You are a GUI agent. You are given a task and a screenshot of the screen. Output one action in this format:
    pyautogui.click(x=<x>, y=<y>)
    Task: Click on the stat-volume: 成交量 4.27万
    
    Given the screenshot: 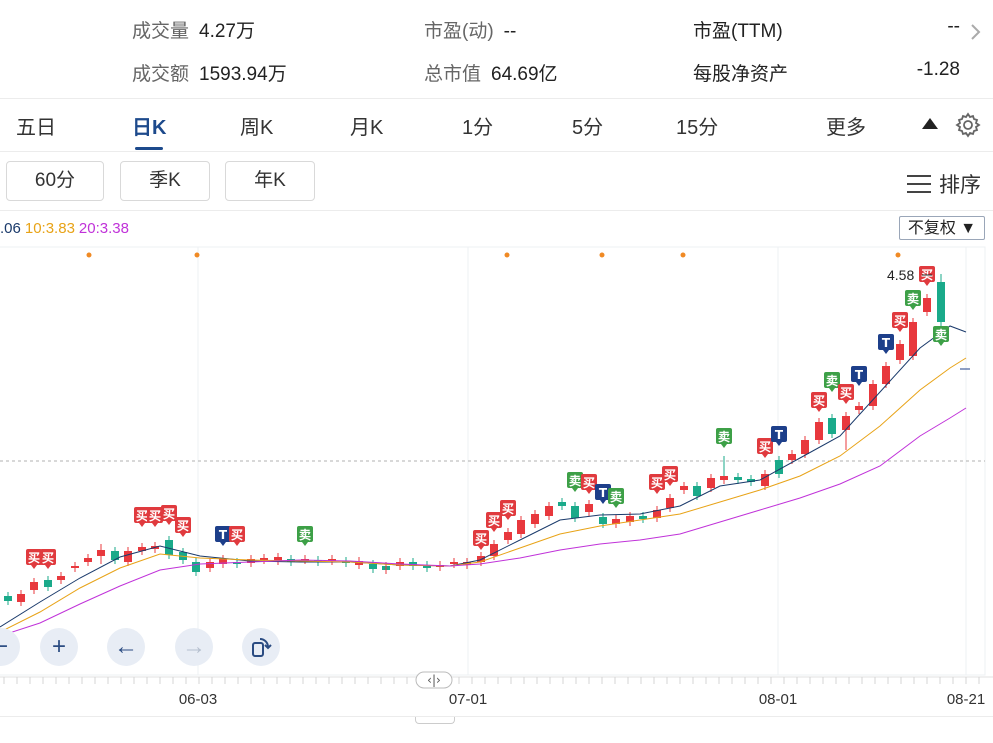 What is the action you would take?
    pyautogui.click(x=193, y=29)
    